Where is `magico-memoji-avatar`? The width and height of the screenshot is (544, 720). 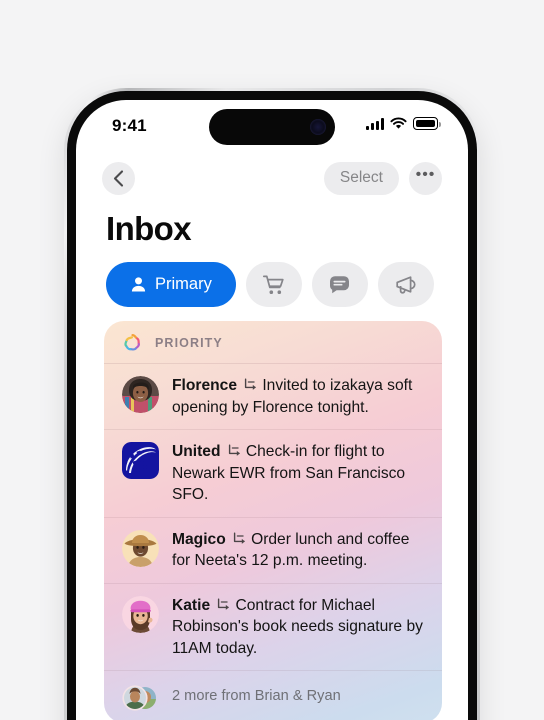
magico-memoji-avatar is located at coordinates (140, 548).